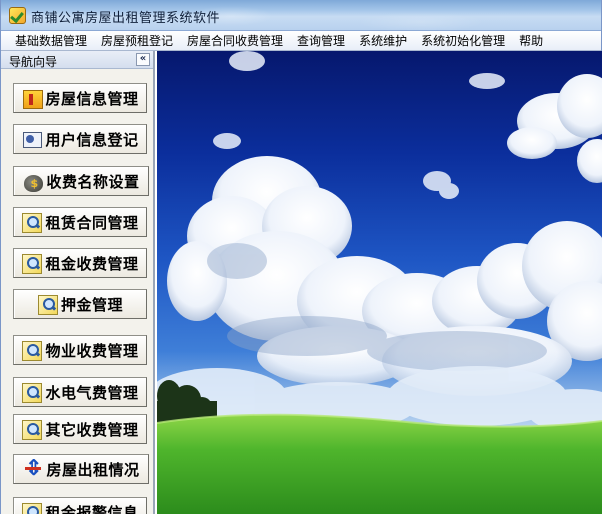 Image resolution: width=602 pixels, height=514 pixels. I want to click on nav-item-label: 租金收费管理, so click(92, 263).